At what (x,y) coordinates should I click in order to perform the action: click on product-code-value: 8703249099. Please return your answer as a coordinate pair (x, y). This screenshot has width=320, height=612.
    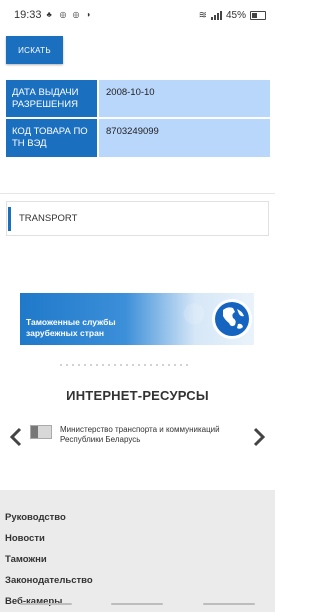
    Looking at the image, I should click on (184, 138).